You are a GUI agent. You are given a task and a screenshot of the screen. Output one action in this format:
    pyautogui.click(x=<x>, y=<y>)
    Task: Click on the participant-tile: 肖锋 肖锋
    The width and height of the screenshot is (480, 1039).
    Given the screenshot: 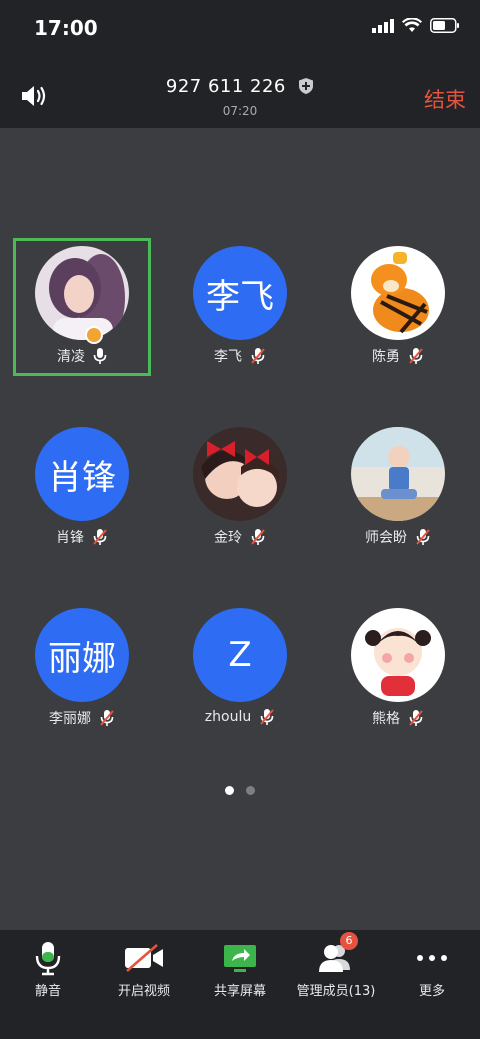 What is the action you would take?
    pyautogui.click(x=82, y=488)
    